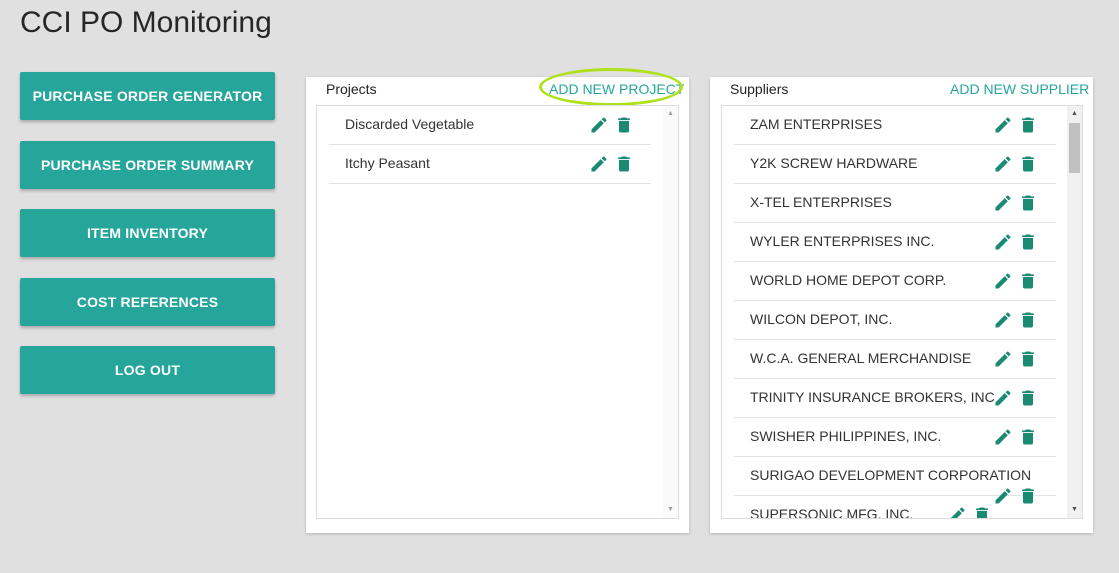  Describe the element at coordinates (872, 397) in the screenshot. I see `supplier-name: TRINITY INSURANCE BROKERS, INC` at that location.